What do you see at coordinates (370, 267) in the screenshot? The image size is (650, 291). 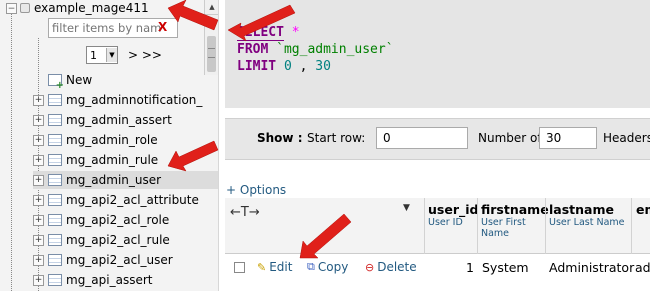 I see `delete-icon: ⊖` at bounding box center [370, 267].